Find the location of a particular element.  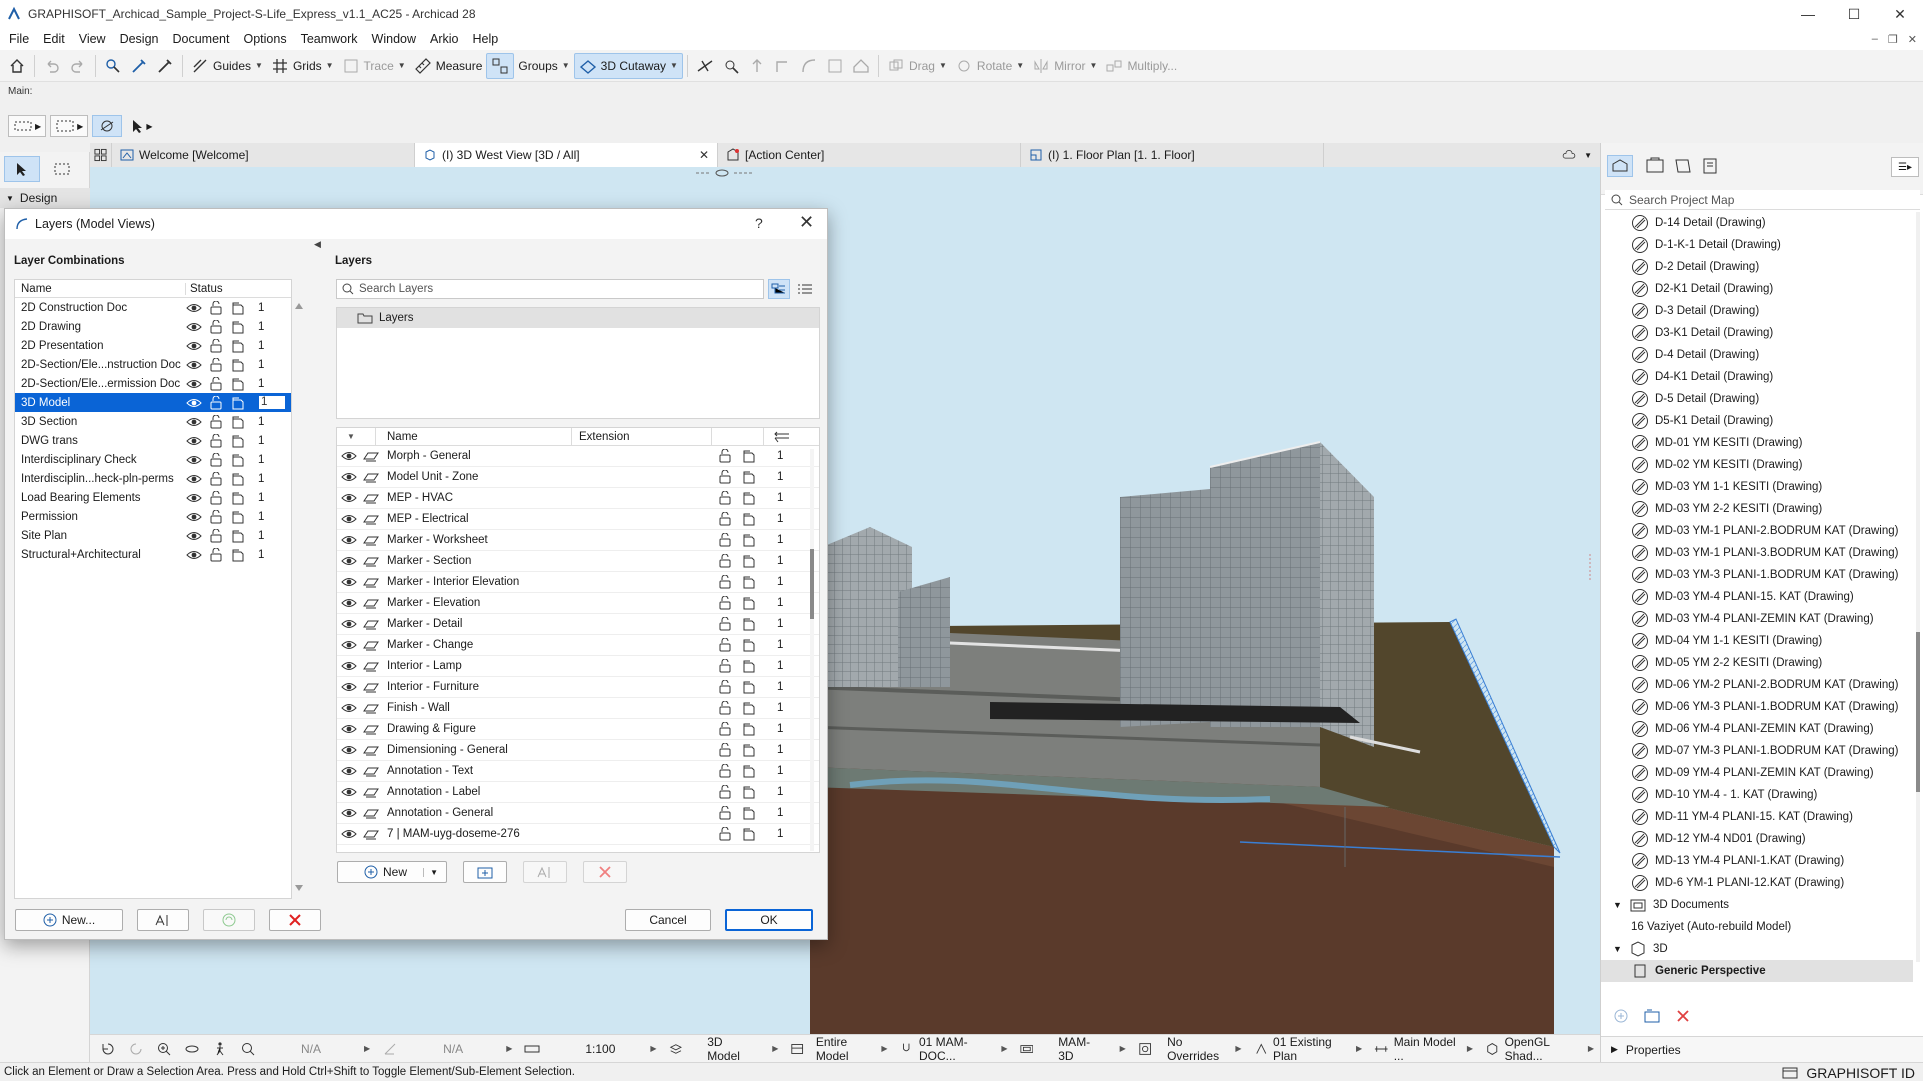

project-map-item: 16 Vaziyet (Auto-rebuild Model) is located at coordinates (1757, 927).